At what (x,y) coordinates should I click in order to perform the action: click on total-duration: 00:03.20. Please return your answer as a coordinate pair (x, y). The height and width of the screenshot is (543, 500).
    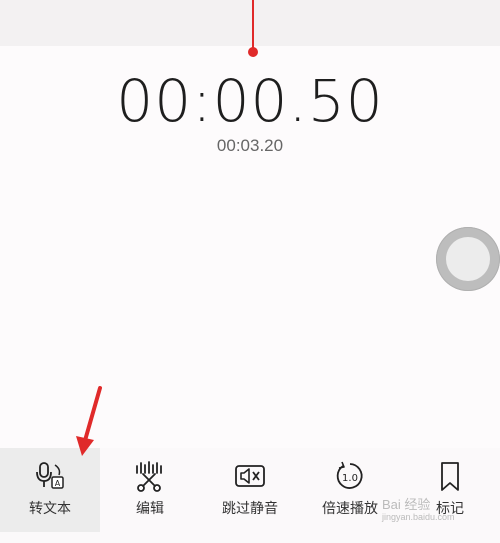
    Looking at the image, I should click on (250, 145).